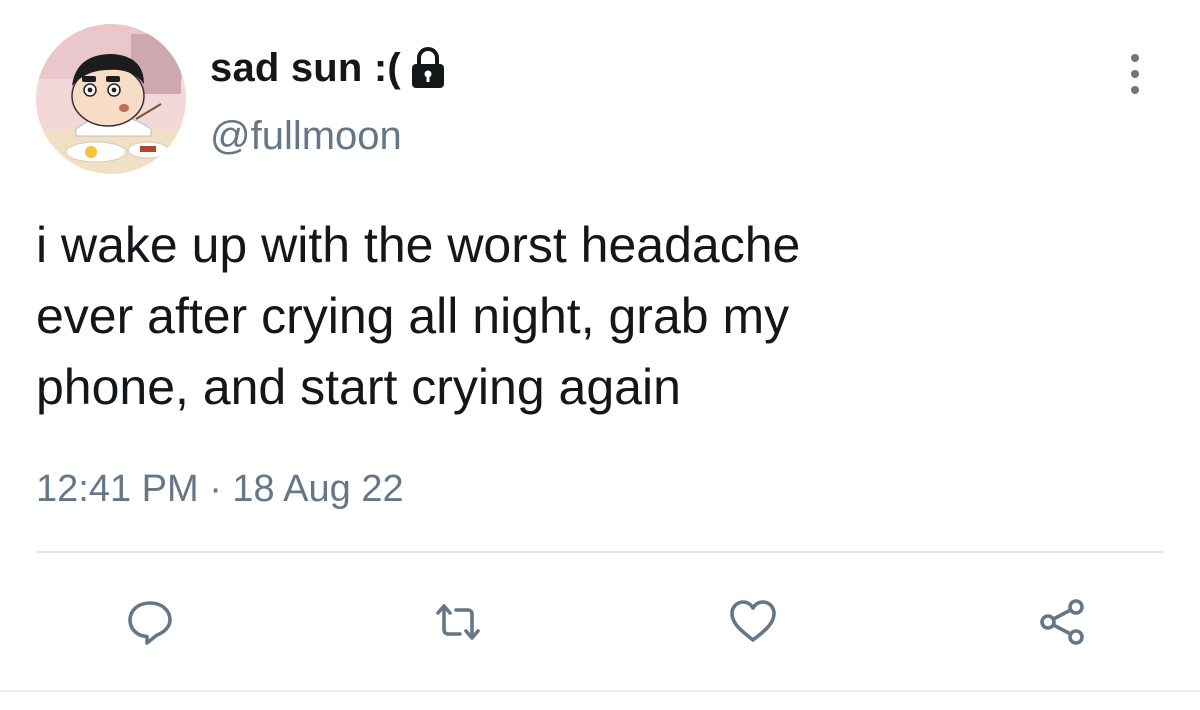  Describe the element at coordinates (600, 691) in the screenshot. I see `bottom-divider` at that location.